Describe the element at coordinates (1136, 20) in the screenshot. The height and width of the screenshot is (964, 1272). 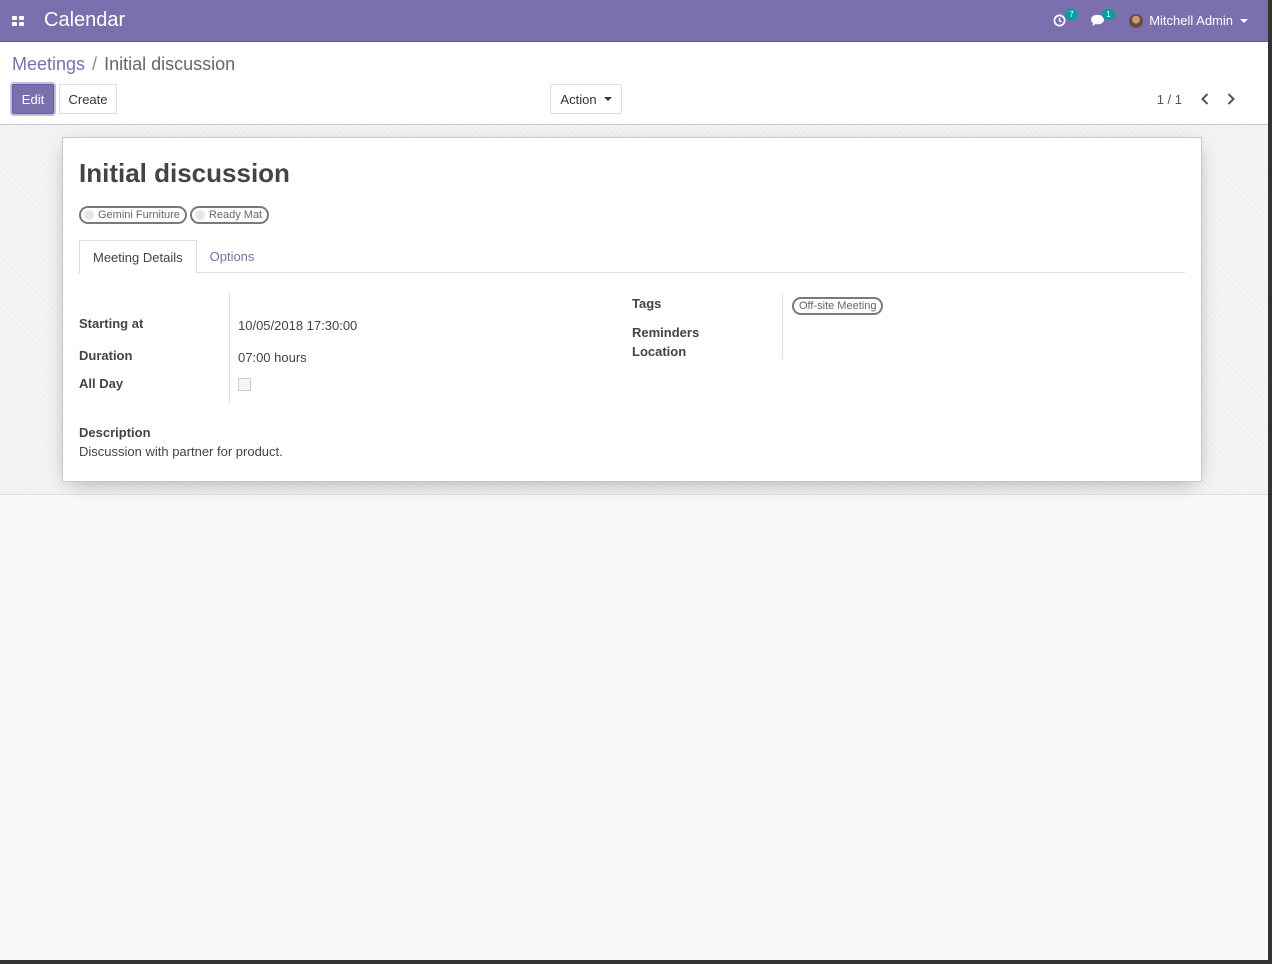
I see `avatar` at that location.